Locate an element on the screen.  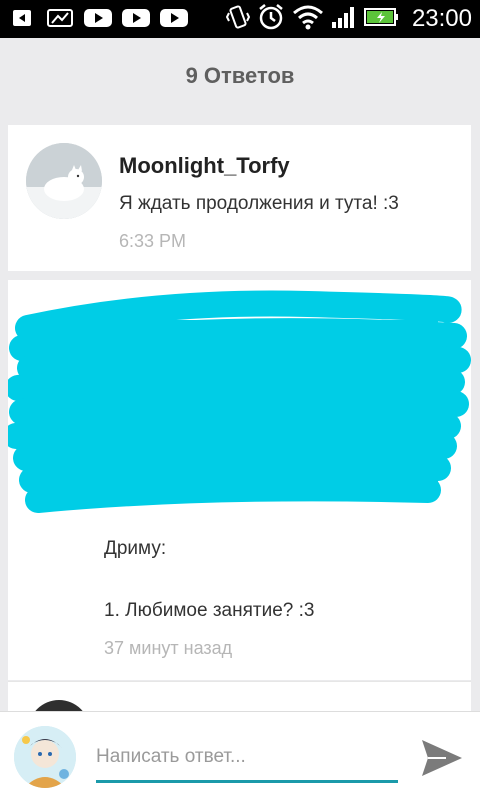
system-icons: 23:00 is located at coordinates (348, 19).